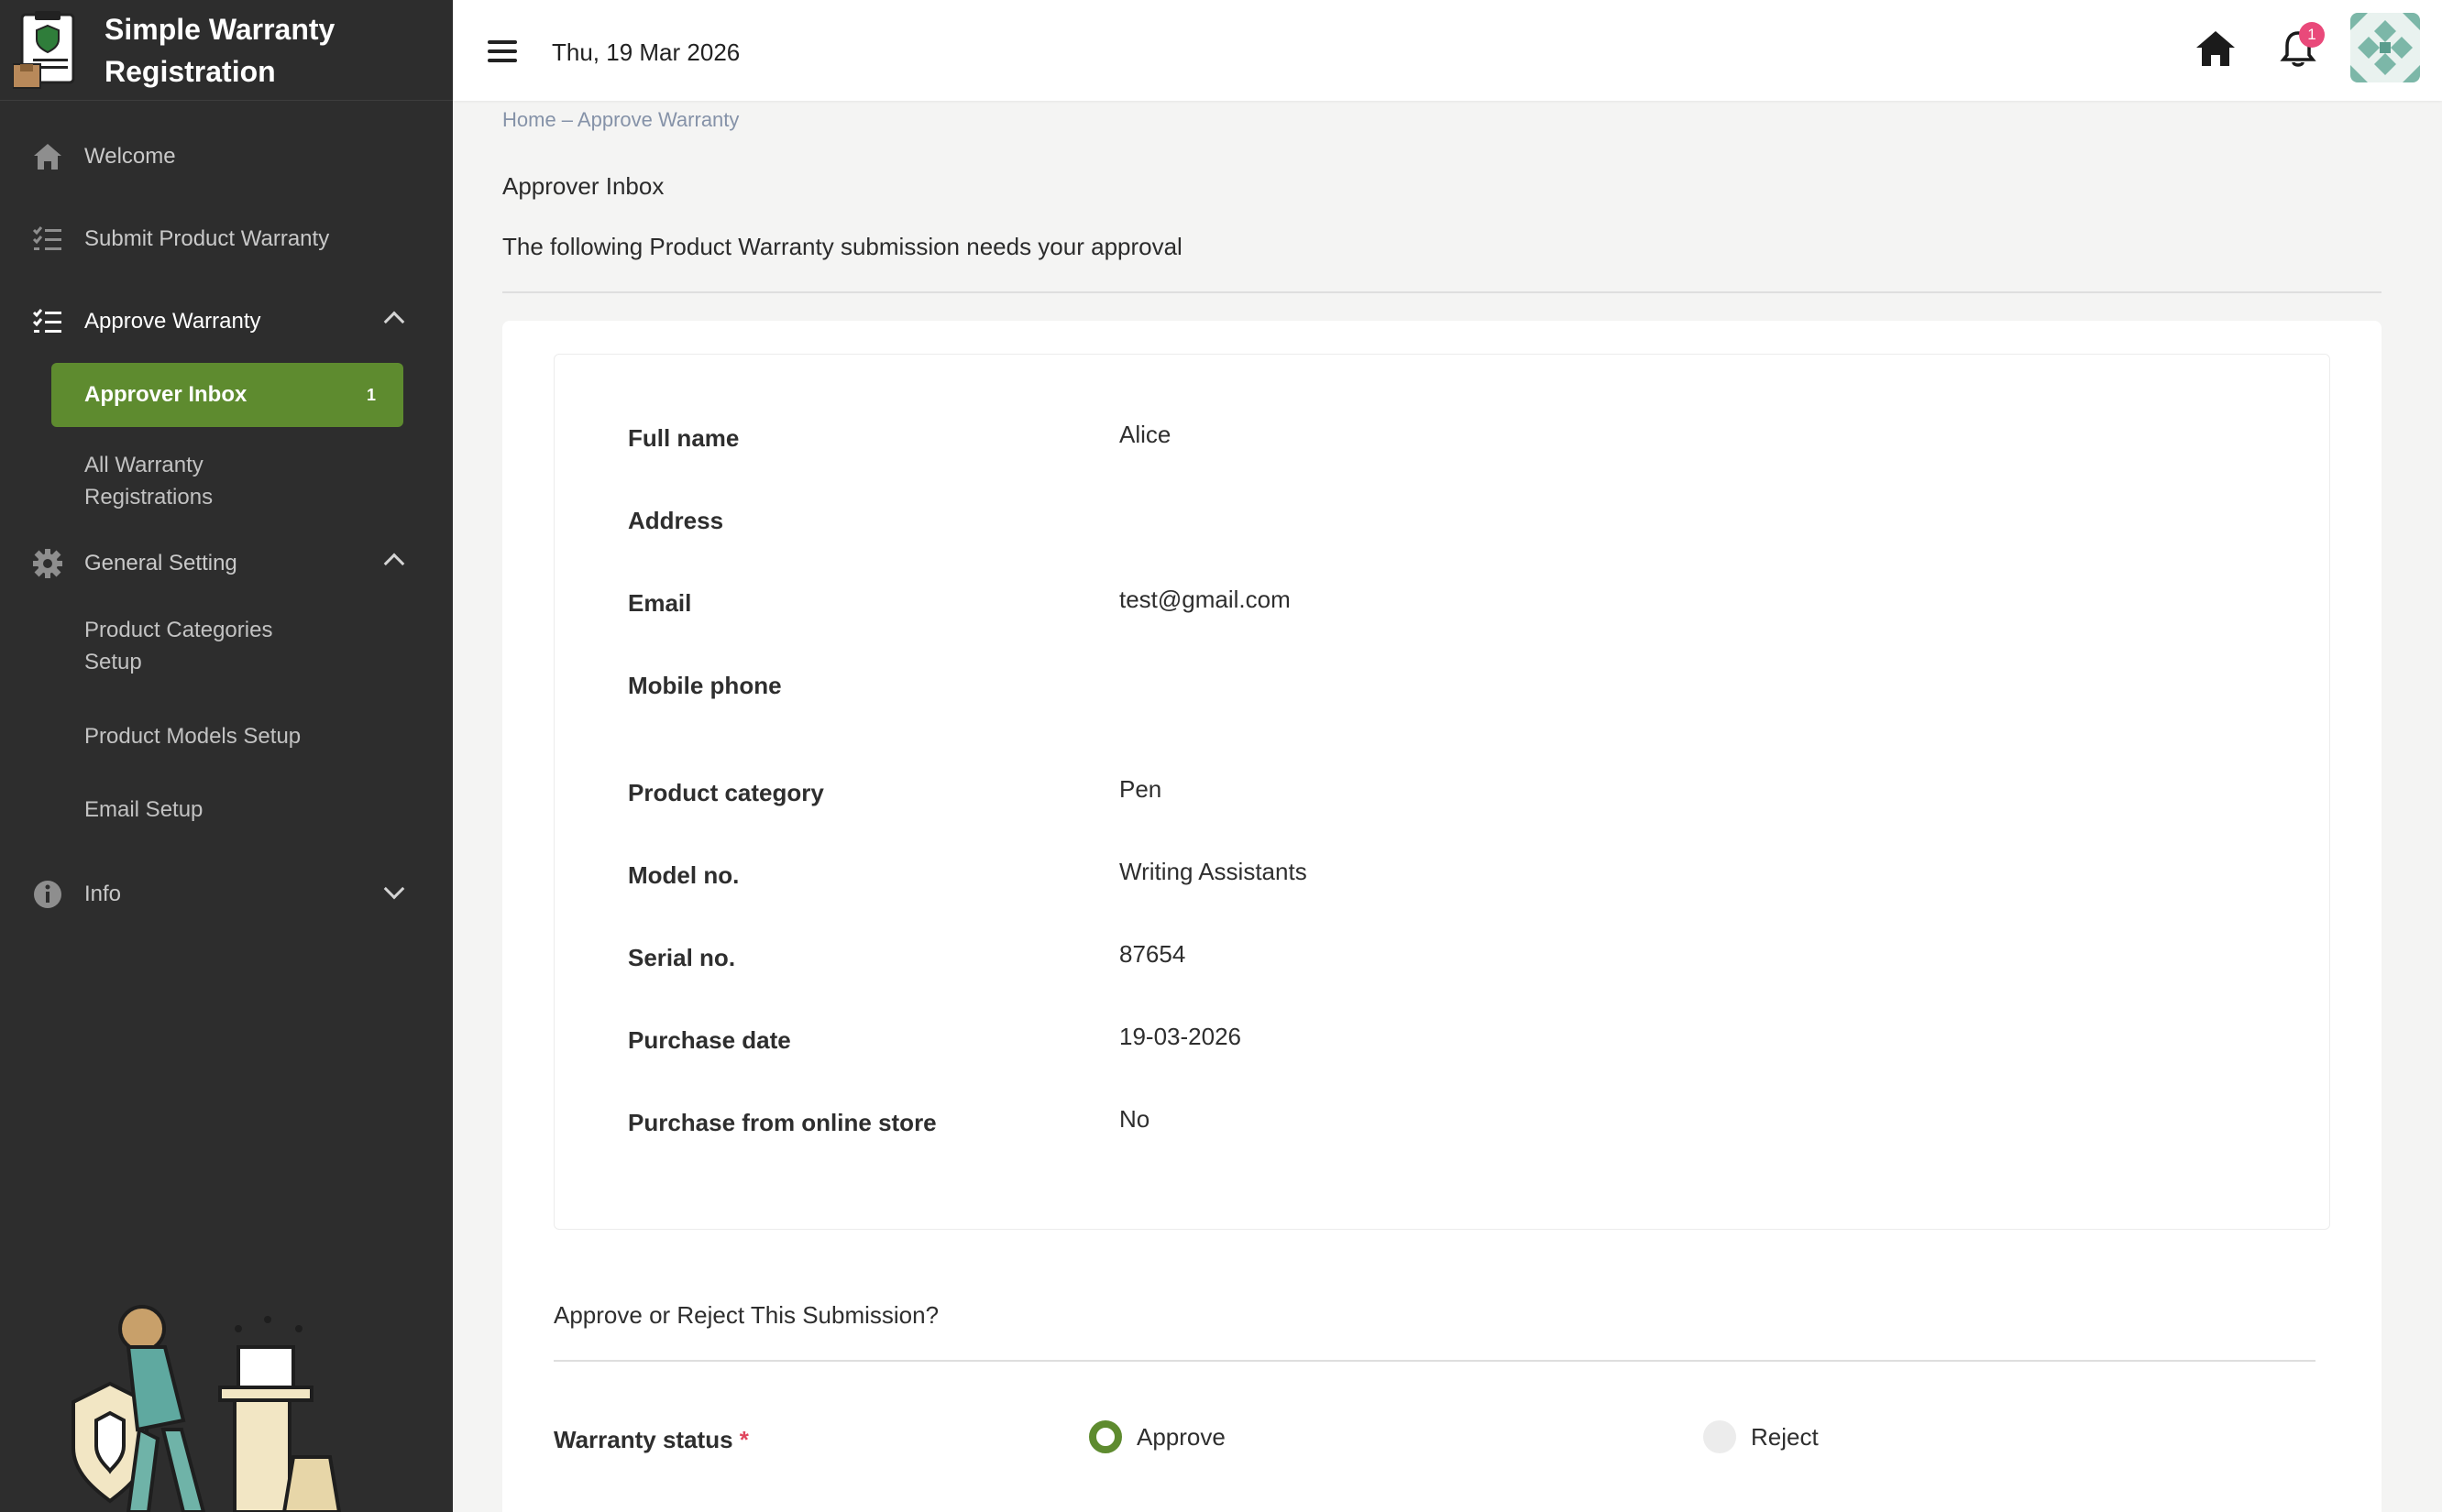  What do you see at coordinates (220, 29) in the screenshot?
I see `app-title-line-1: Simple Warranty` at bounding box center [220, 29].